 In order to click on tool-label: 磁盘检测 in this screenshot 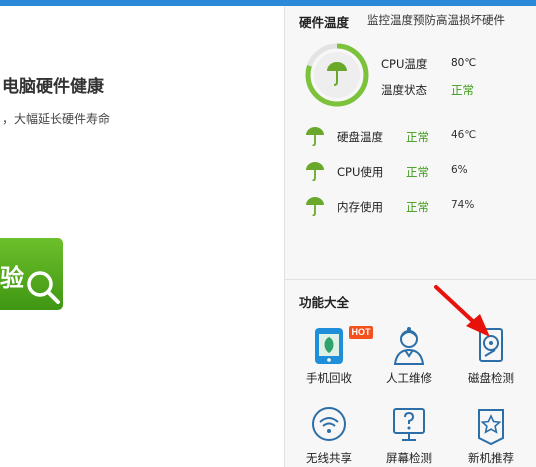, I will do `click(491, 378)`.